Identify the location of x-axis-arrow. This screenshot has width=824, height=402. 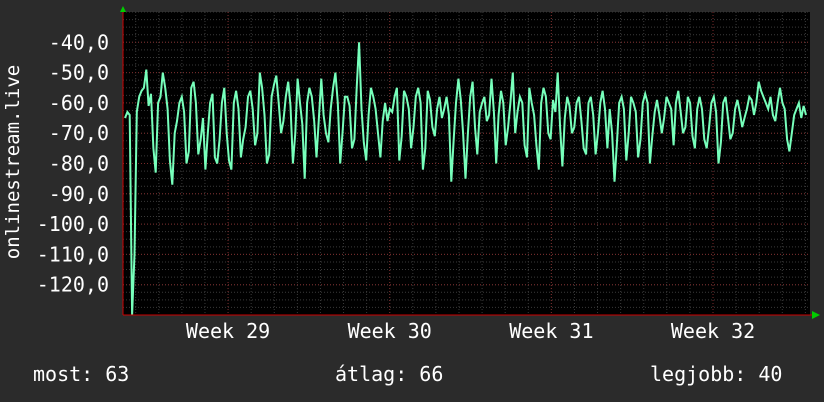
(816, 315).